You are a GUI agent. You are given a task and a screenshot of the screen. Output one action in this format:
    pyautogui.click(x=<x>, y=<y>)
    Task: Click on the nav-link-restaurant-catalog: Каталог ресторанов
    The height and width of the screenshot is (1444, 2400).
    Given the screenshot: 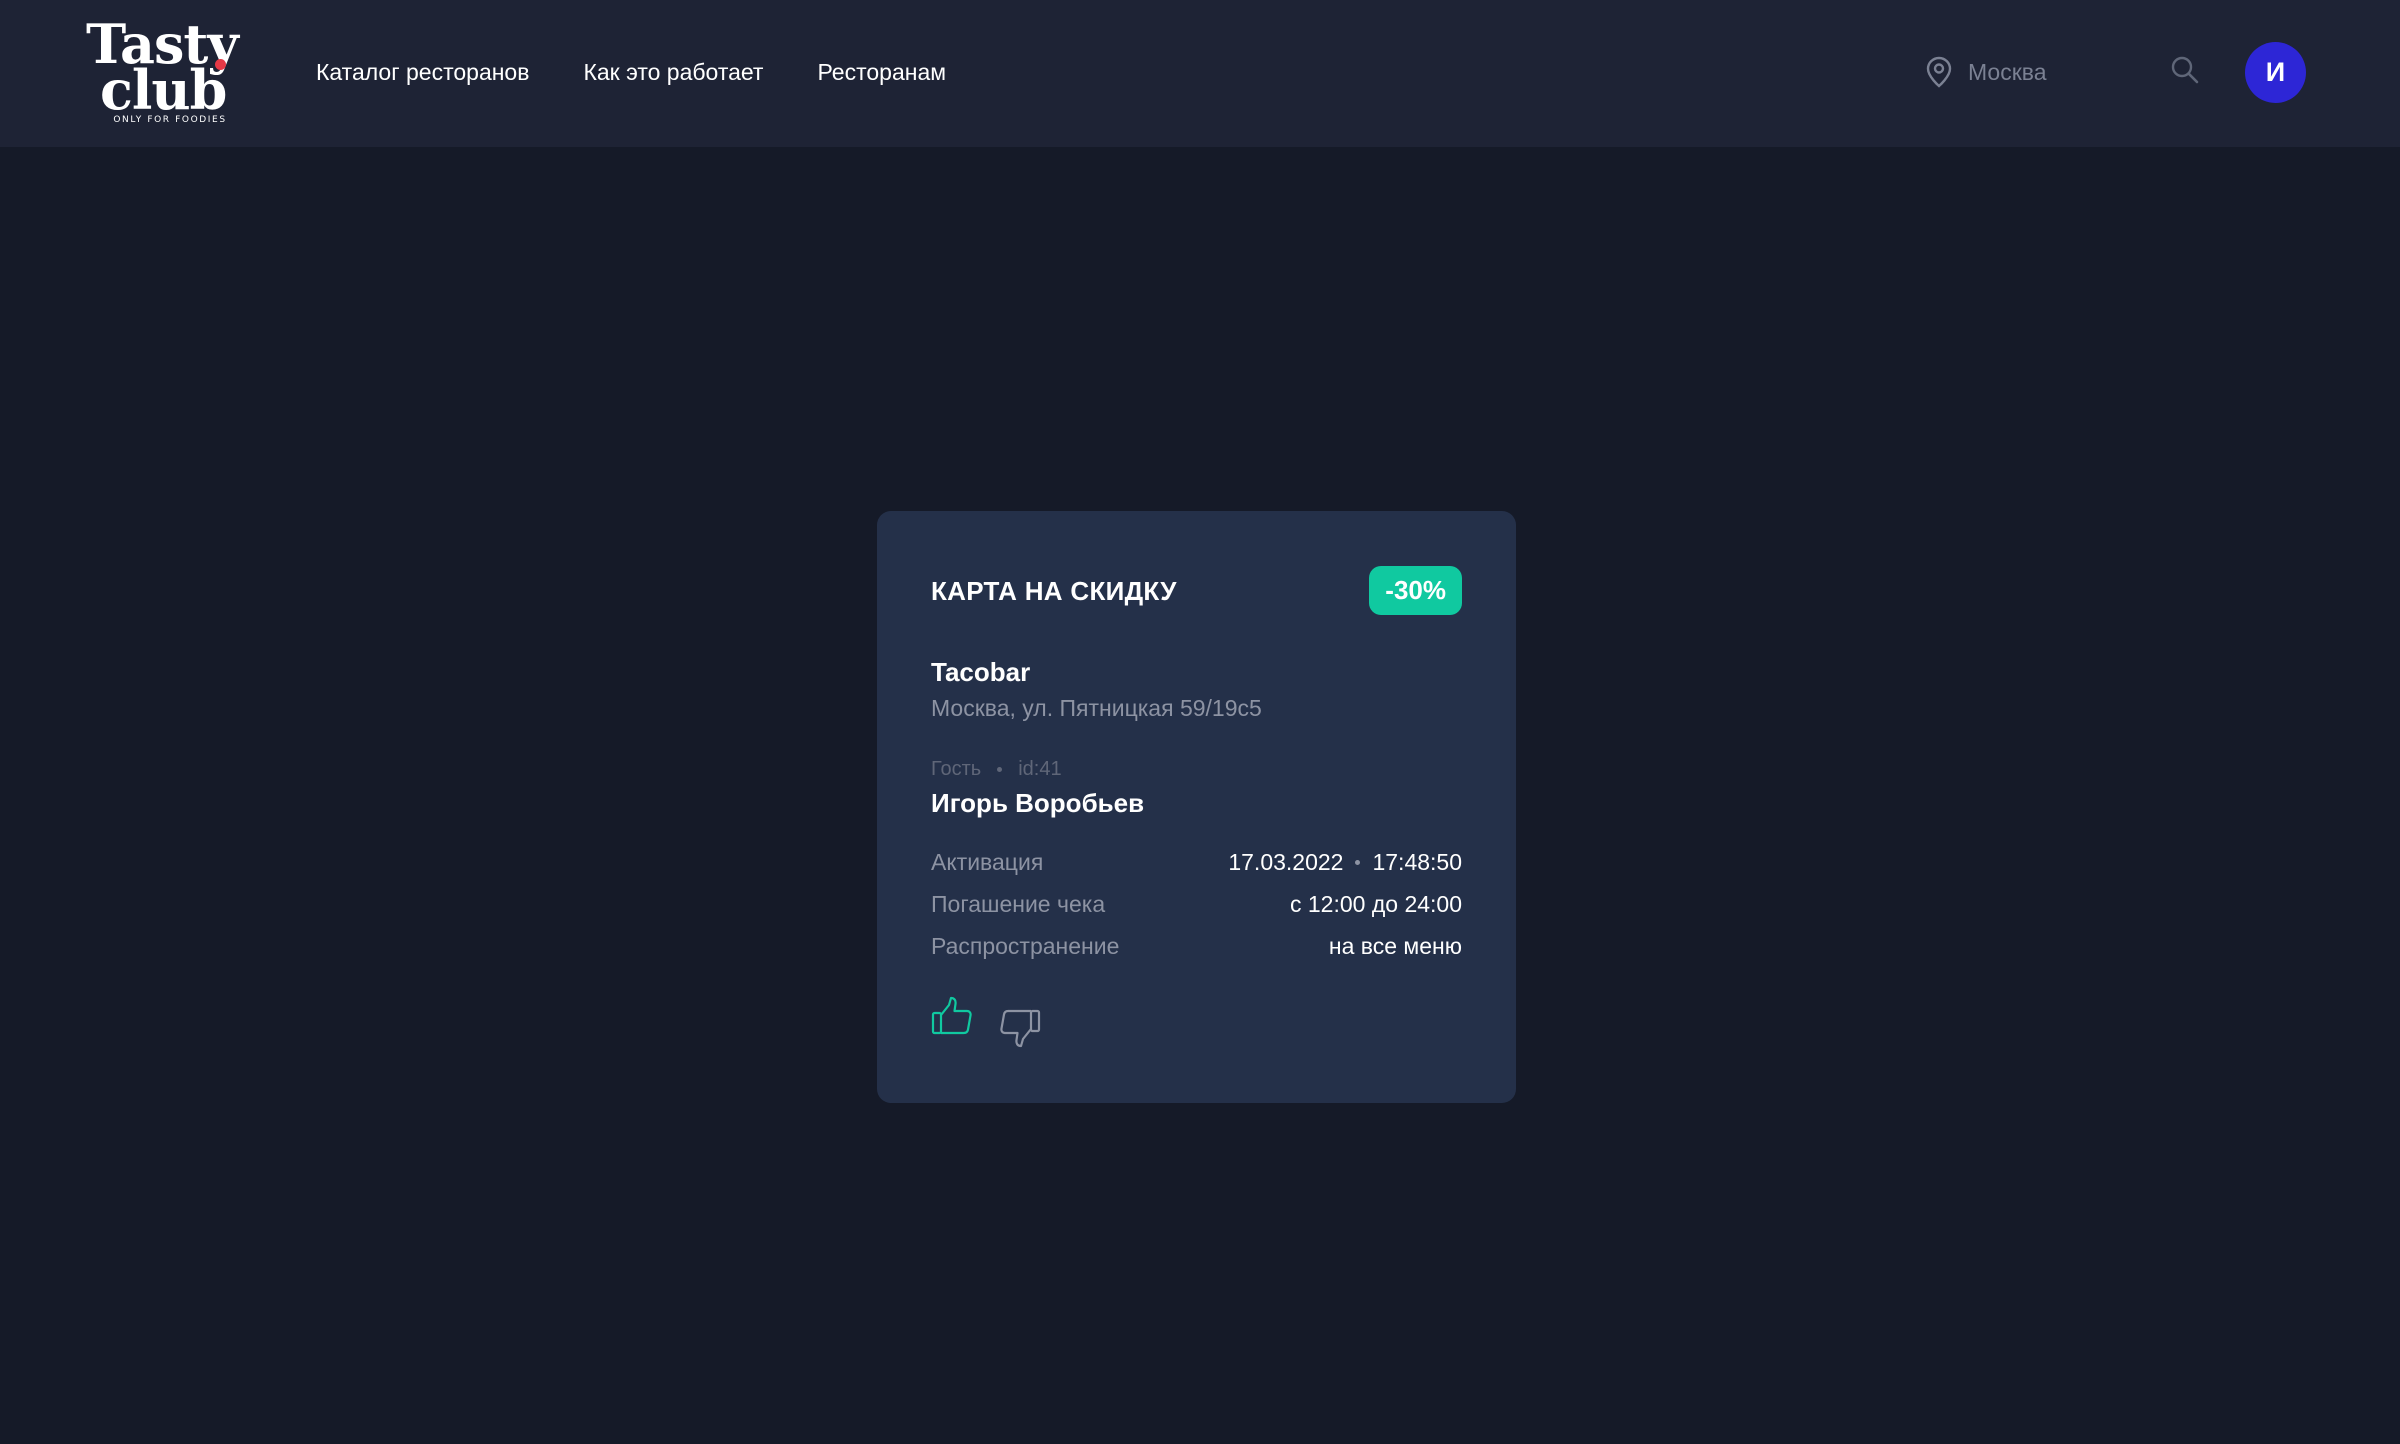 What is the action you would take?
    pyautogui.click(x=422, y=72)
    